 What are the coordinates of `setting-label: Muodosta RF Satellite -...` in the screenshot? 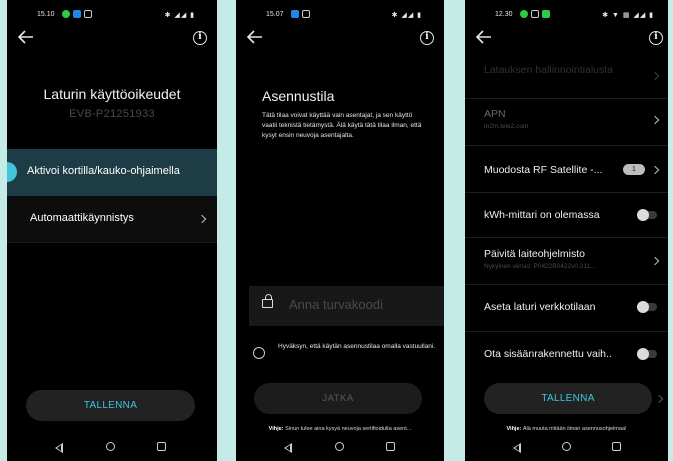 It's located at (543, 170).